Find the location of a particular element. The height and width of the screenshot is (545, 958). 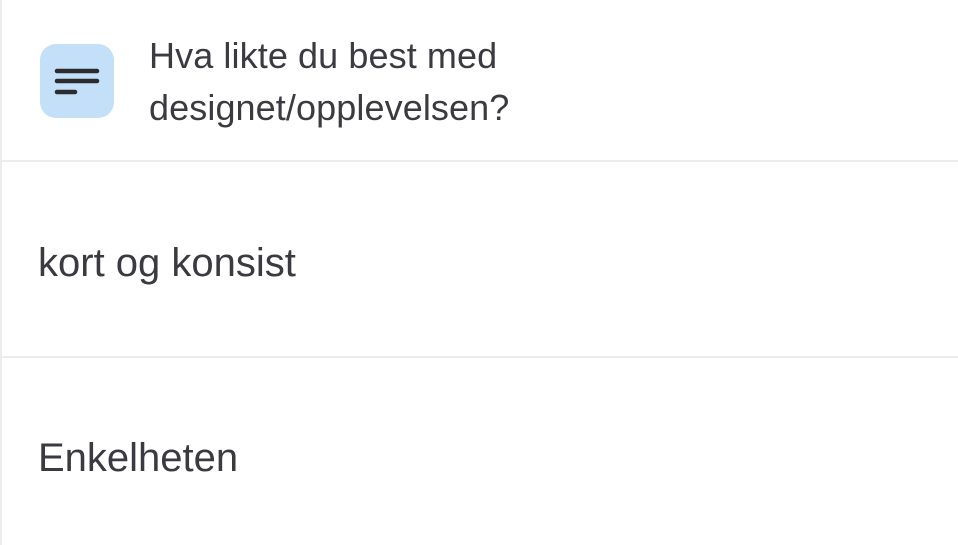

text-question-icon-tile is located at coordinates (77, 81).